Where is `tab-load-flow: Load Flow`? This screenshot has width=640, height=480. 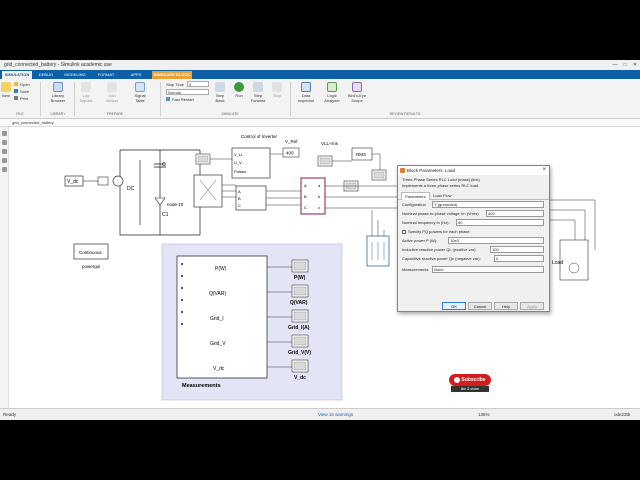 tab-load-flow: Load Flow is located at coordinates (442, 196).